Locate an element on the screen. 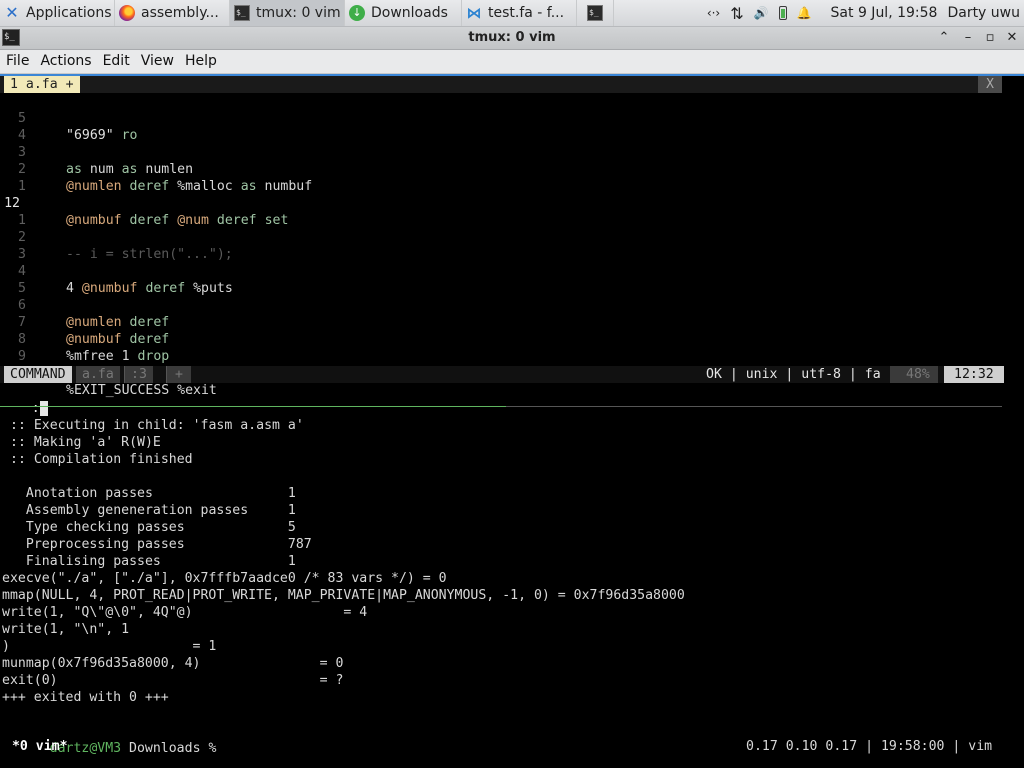 This screenshot has height=768, width=1024. vim-filename: a.fa is located at coordinates (98, 374).